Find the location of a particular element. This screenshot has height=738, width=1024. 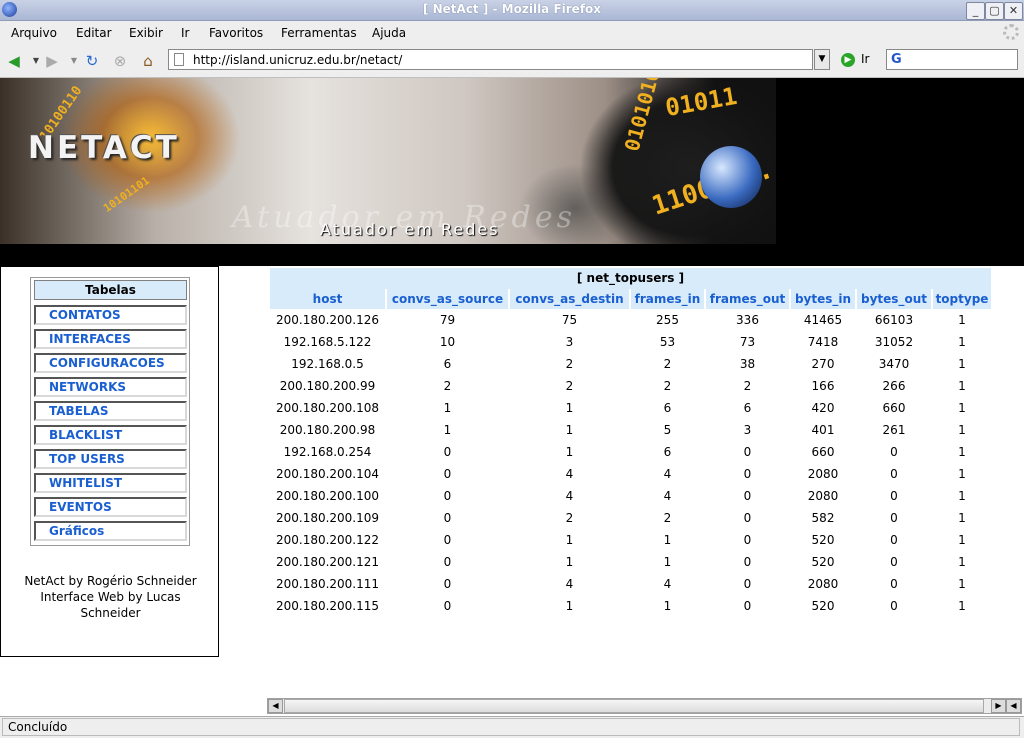

cell-bytes-out: 660 is located at coordinates (894, 408).